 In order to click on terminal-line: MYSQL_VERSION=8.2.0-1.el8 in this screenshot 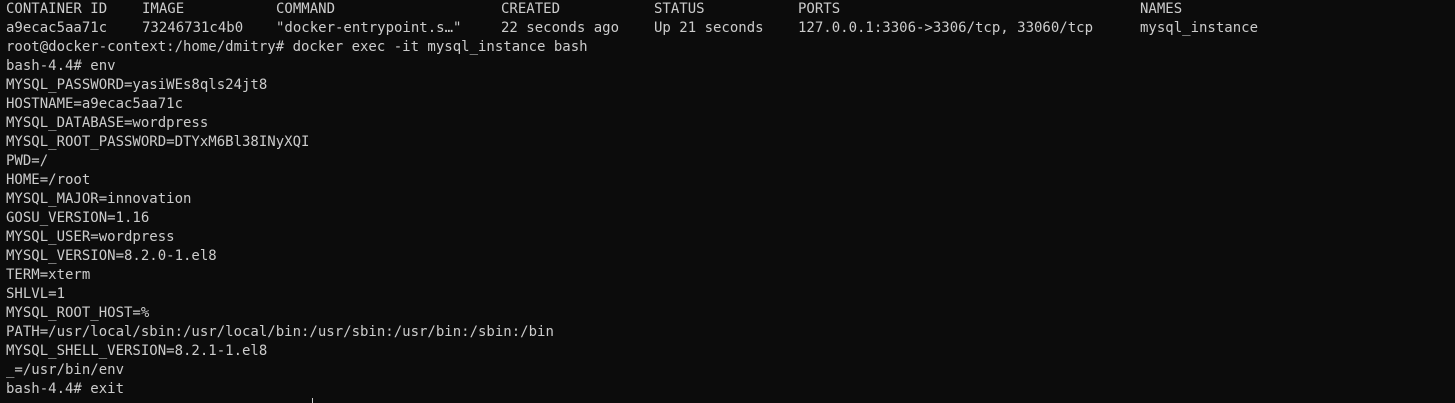, I will do `click(111, 256)`.